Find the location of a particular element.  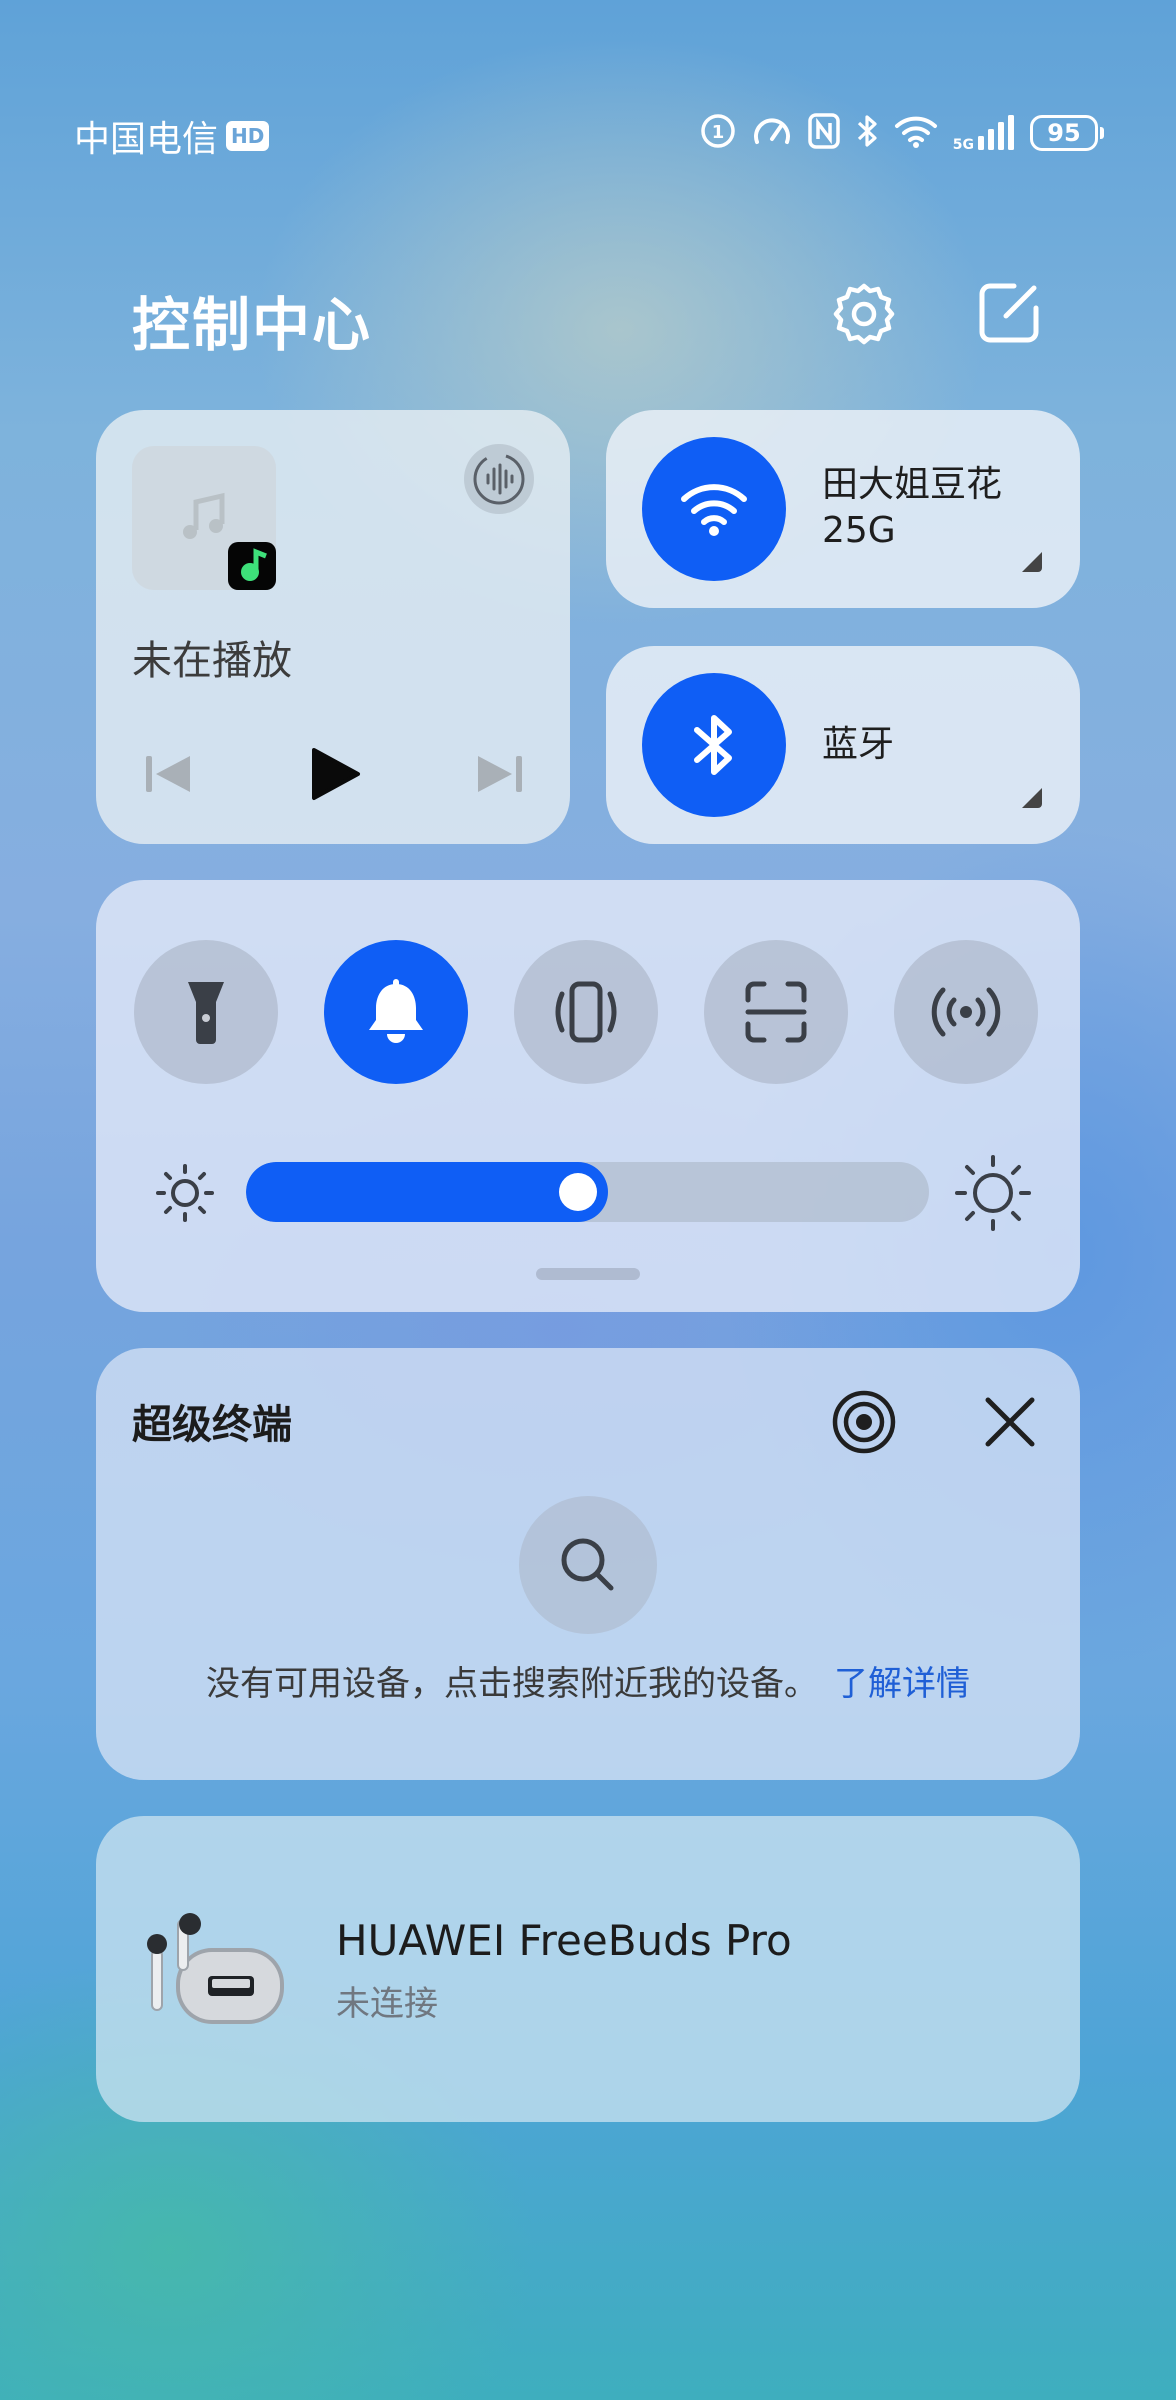

search-icon is located at coordinates (587, 1564).